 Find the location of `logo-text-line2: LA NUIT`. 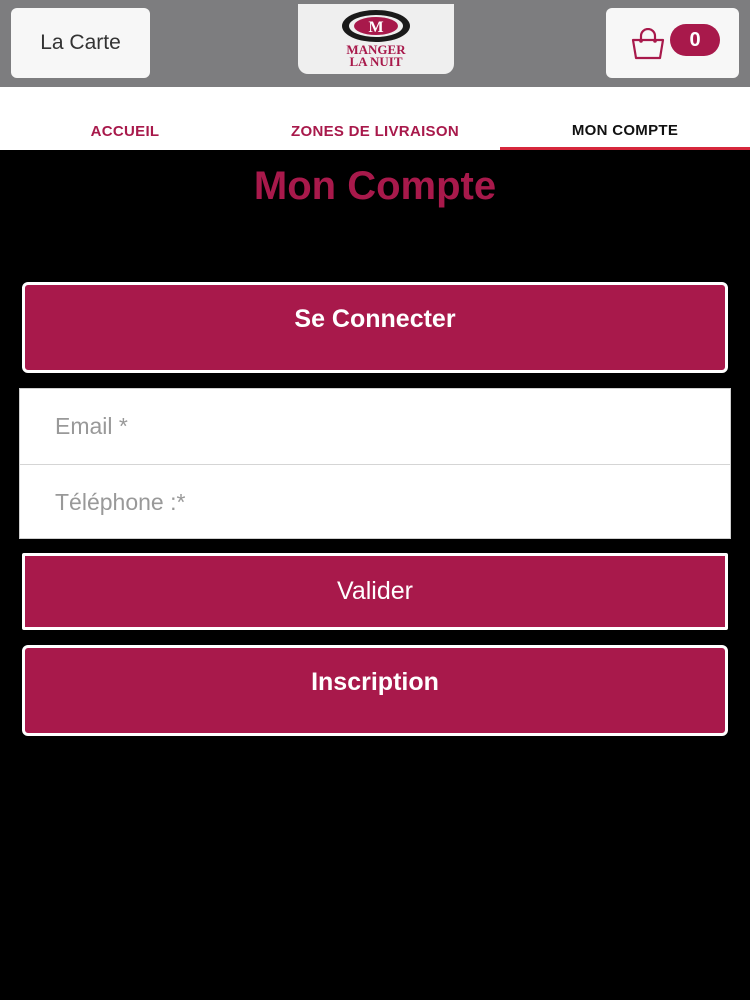

logo-text-line2: LA NUIT is located at coordinates (376, 61).